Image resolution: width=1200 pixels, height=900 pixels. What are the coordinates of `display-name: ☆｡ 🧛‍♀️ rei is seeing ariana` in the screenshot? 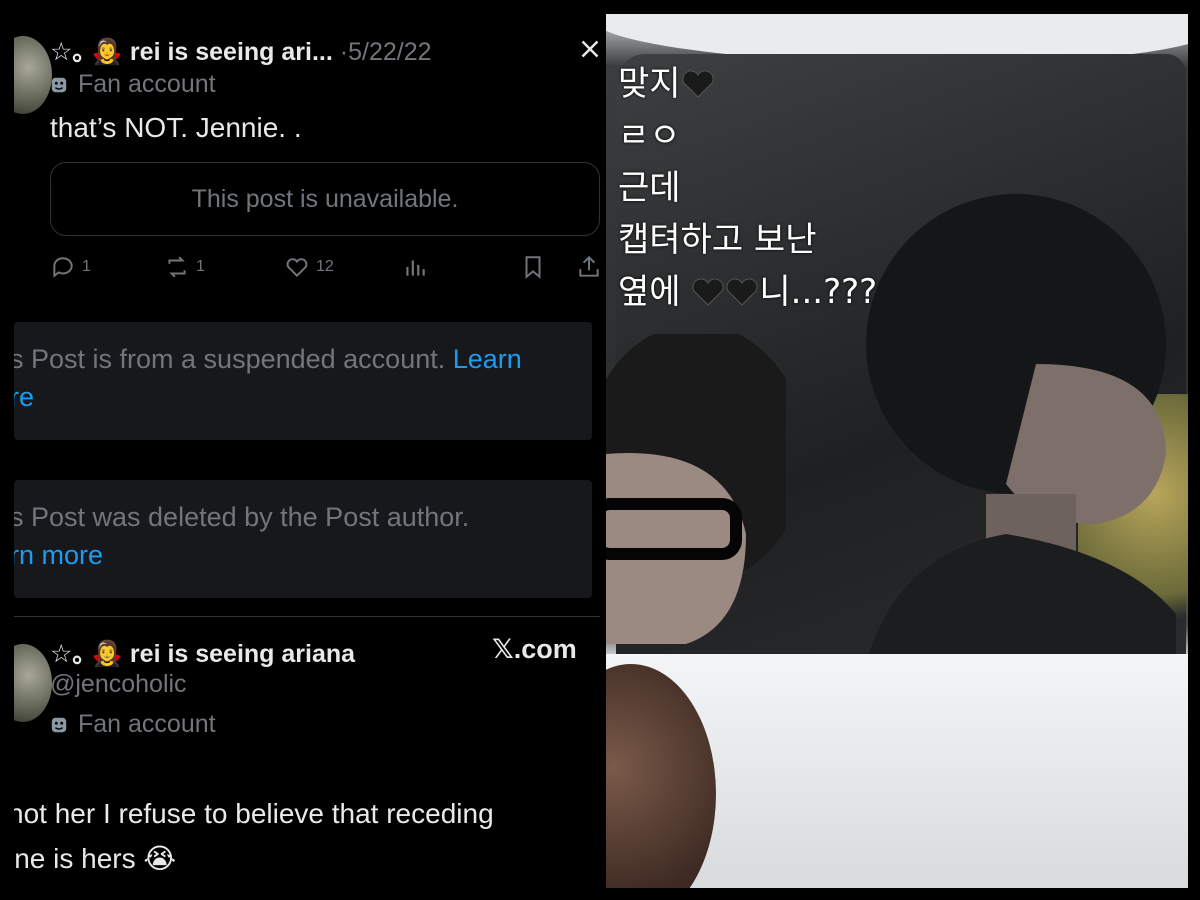 It's located at (202, 652).